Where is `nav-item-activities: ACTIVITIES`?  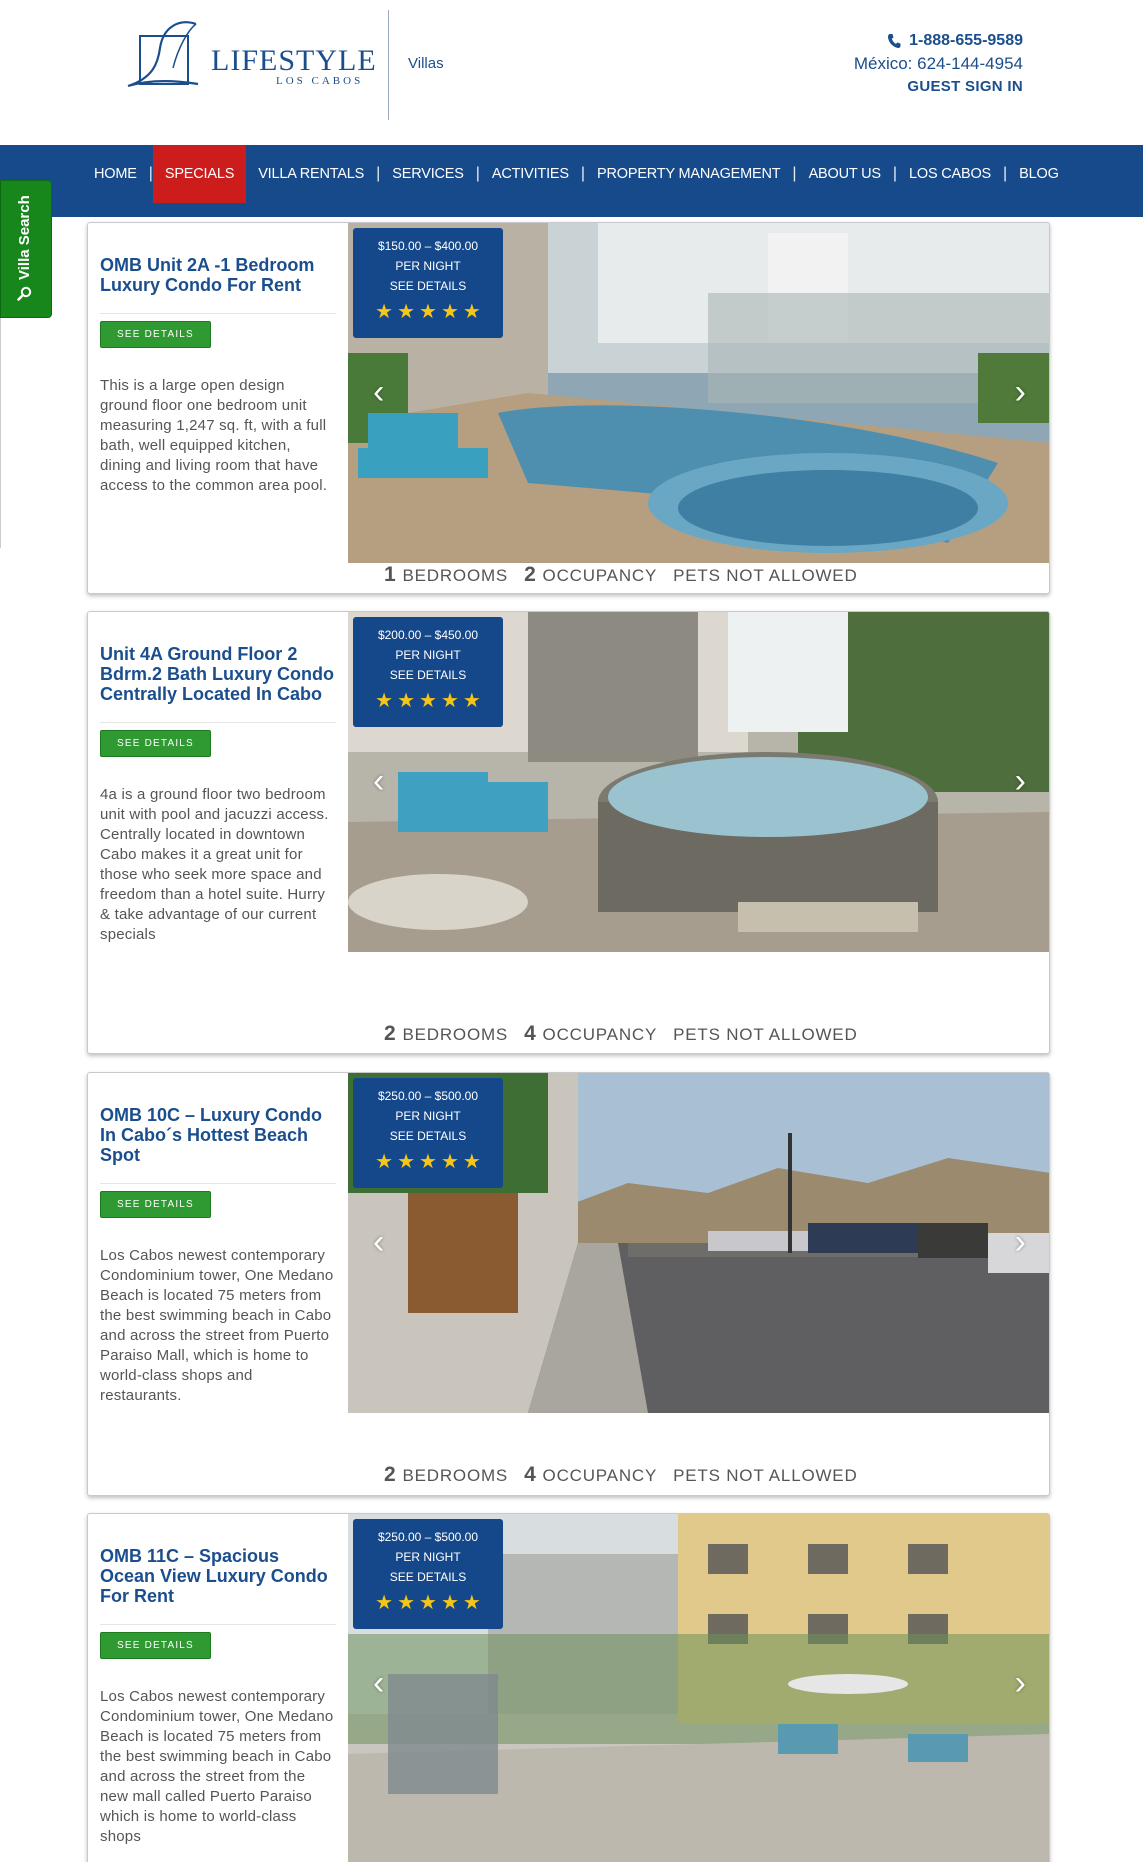 nav-item-activities: ACTIVITIES is located at coordinates (530, 174).